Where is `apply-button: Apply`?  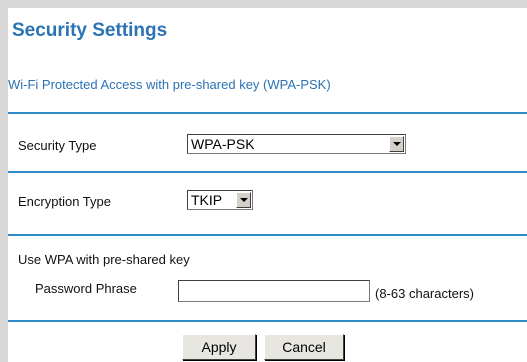 apply-button: Apply is located at coordinates (219, 347).